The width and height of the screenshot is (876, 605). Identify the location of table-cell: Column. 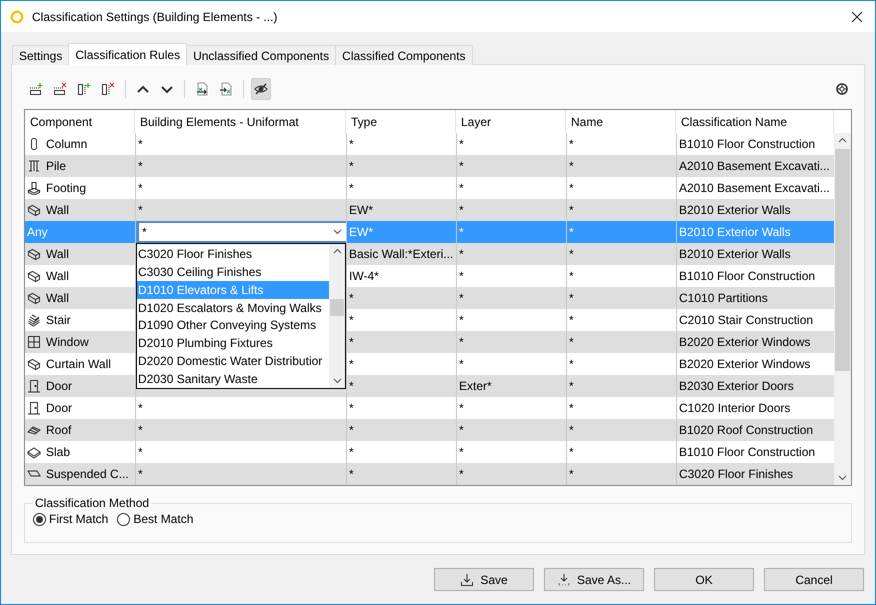
(67, 144).